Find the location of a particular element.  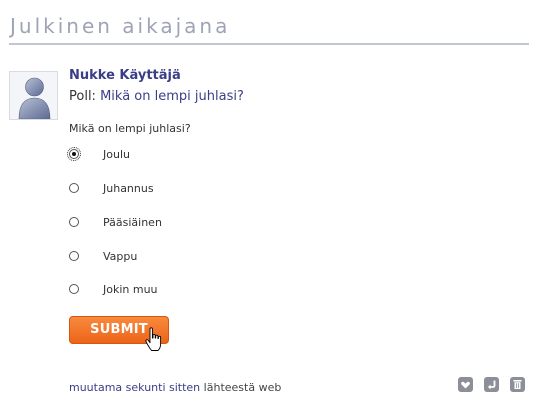

post-timestamp: muutama sekunti sitten is located at coordinates (134, 387).